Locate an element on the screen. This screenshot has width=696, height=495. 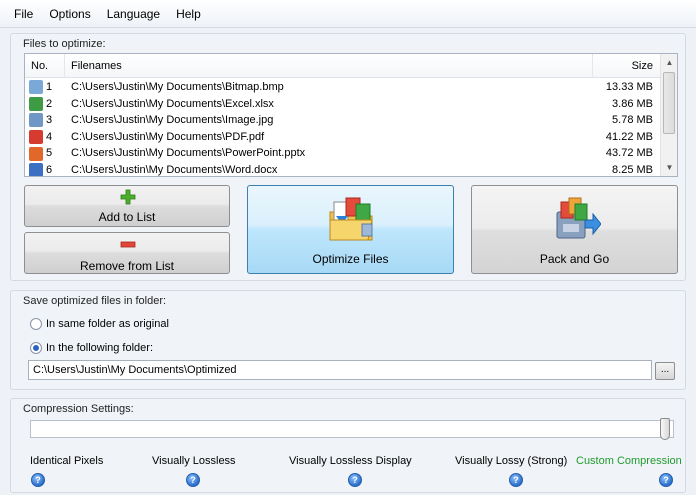
menu-bar: File Options Language Help is located at coordinates (348, 14).